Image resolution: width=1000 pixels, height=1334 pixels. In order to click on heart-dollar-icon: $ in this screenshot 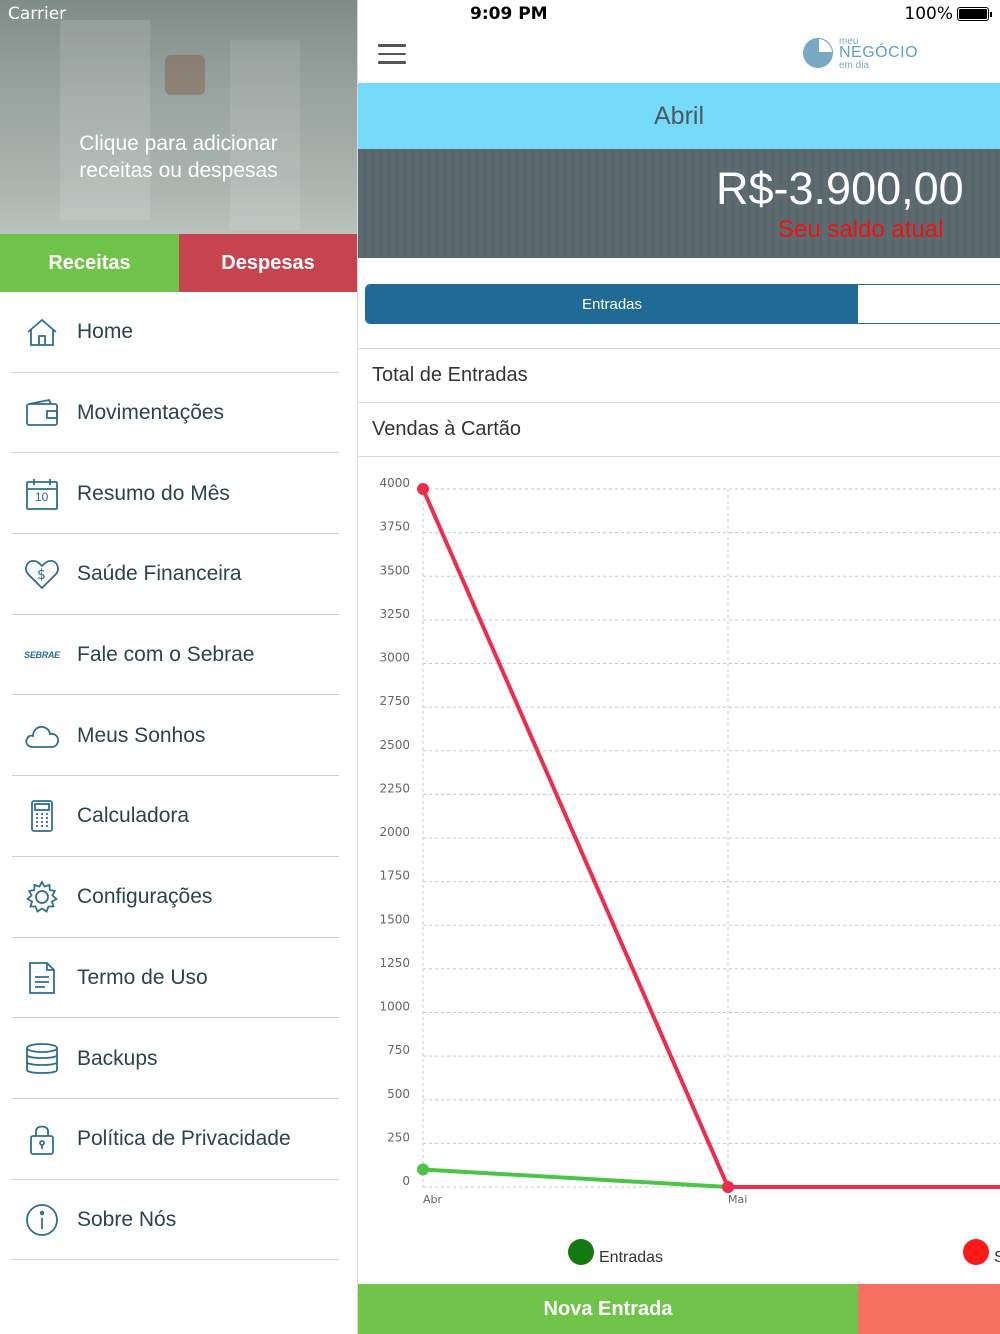, I will do `click(42, 574)`.